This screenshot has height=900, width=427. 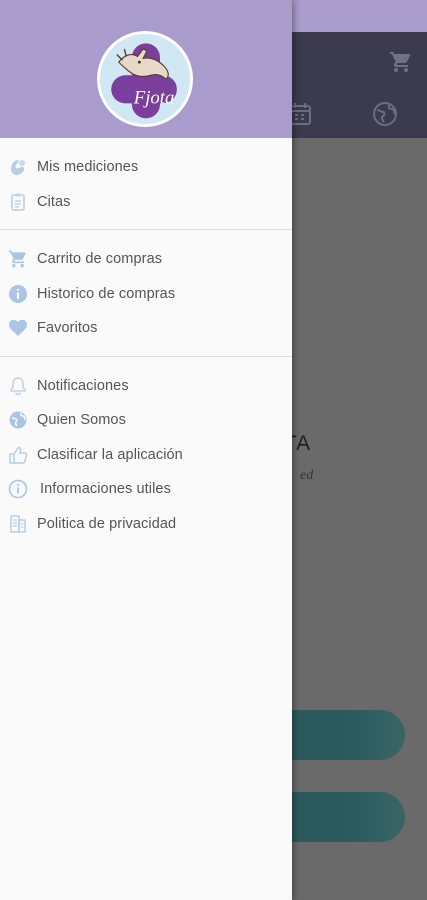 I want to click on menu-item-carrito-de-compras: Carrito de compras, so click(x=146, y=259).